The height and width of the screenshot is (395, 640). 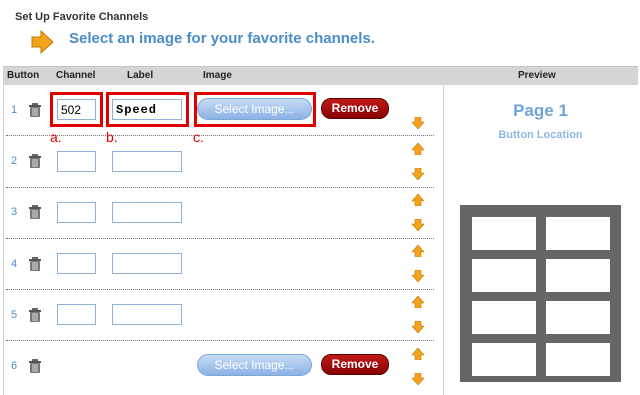 What do you see at coordinates (540, 135) in the screenshot?
I see `preview-subtitle: Button Location` at bounding box center [540, 135].